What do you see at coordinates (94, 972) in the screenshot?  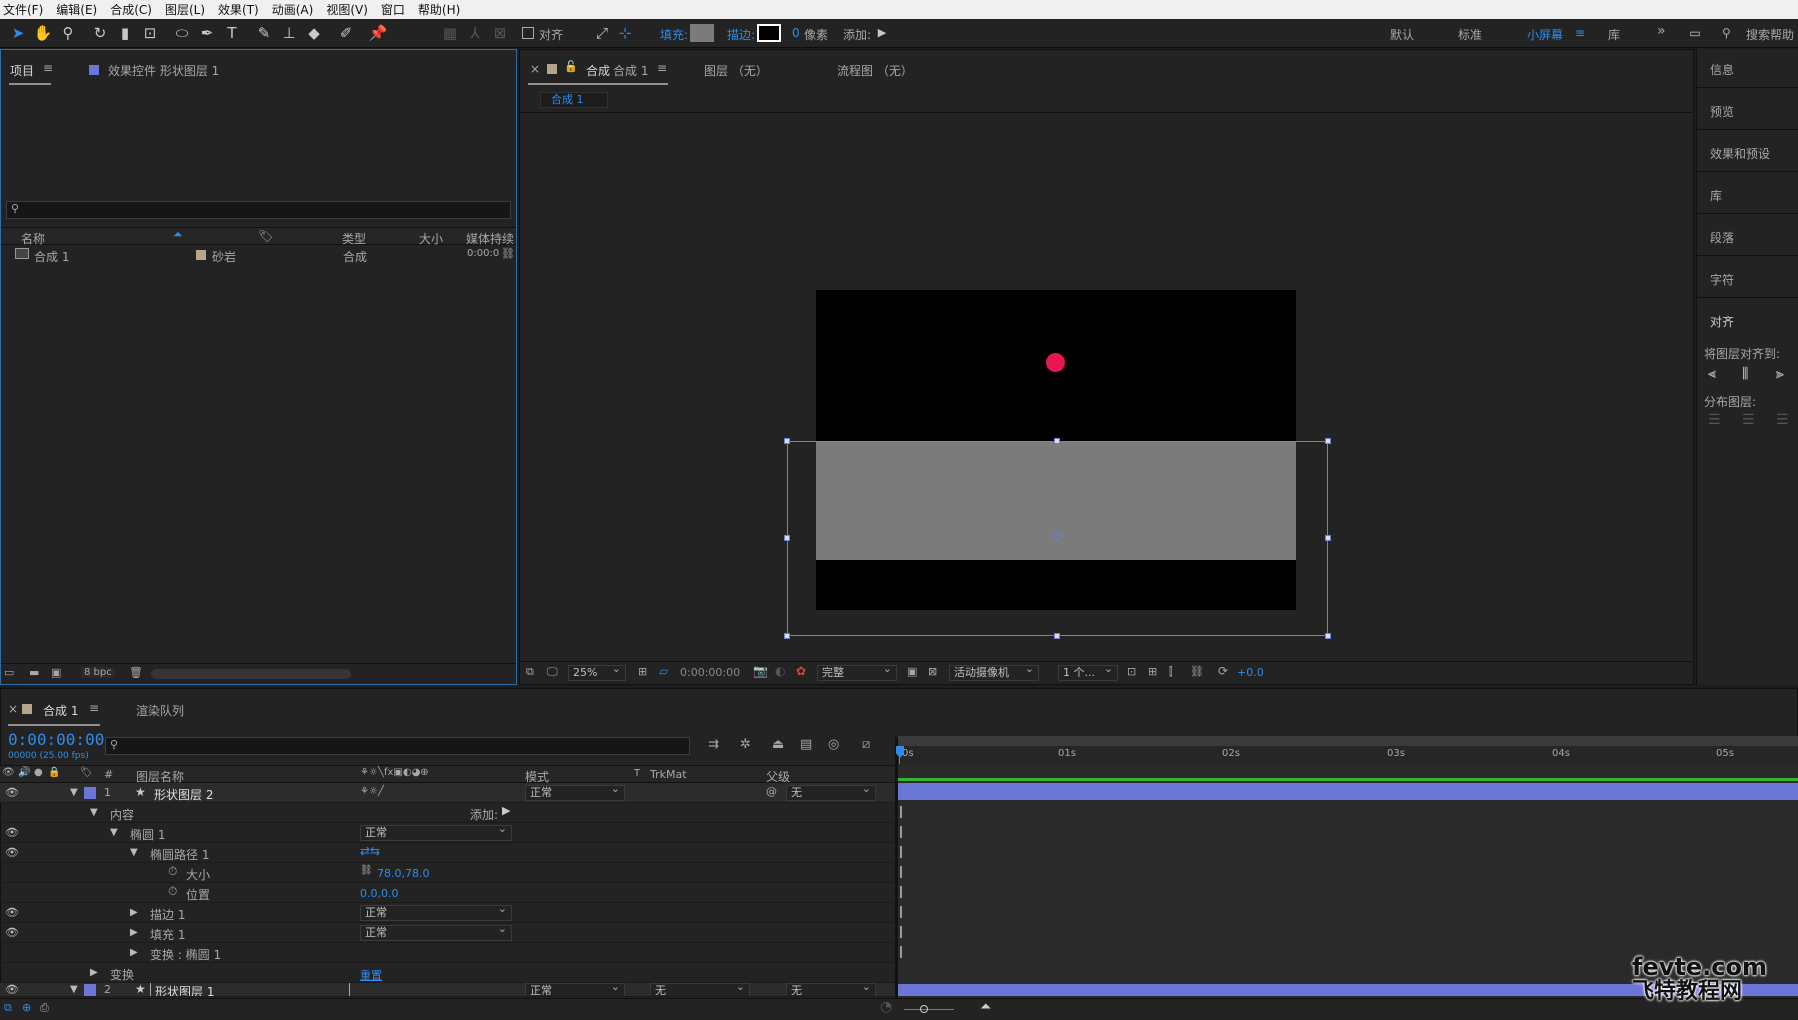 I see `twirl-right-icon: ▶` at bounding box center [94, 972].